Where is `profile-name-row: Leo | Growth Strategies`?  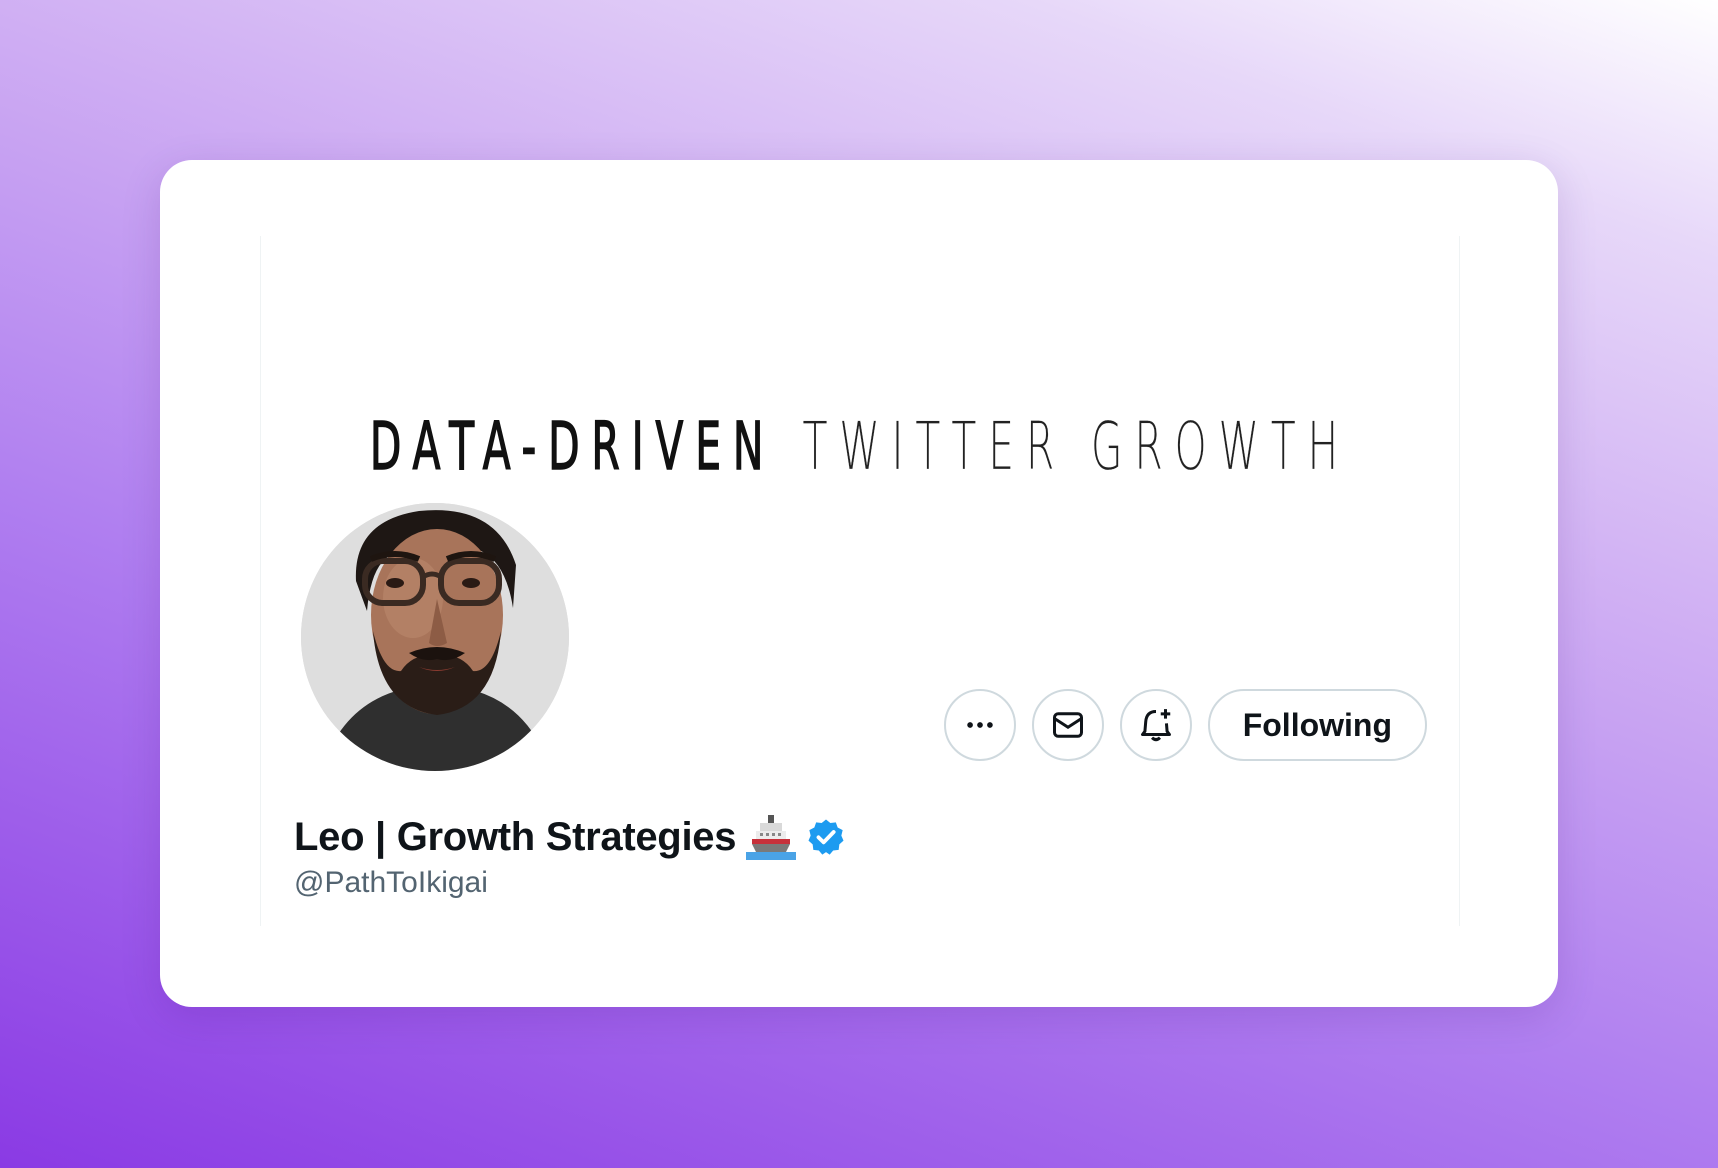 profile-name-row: Leo | Growth Strategies is located at coordinates (570, 837).